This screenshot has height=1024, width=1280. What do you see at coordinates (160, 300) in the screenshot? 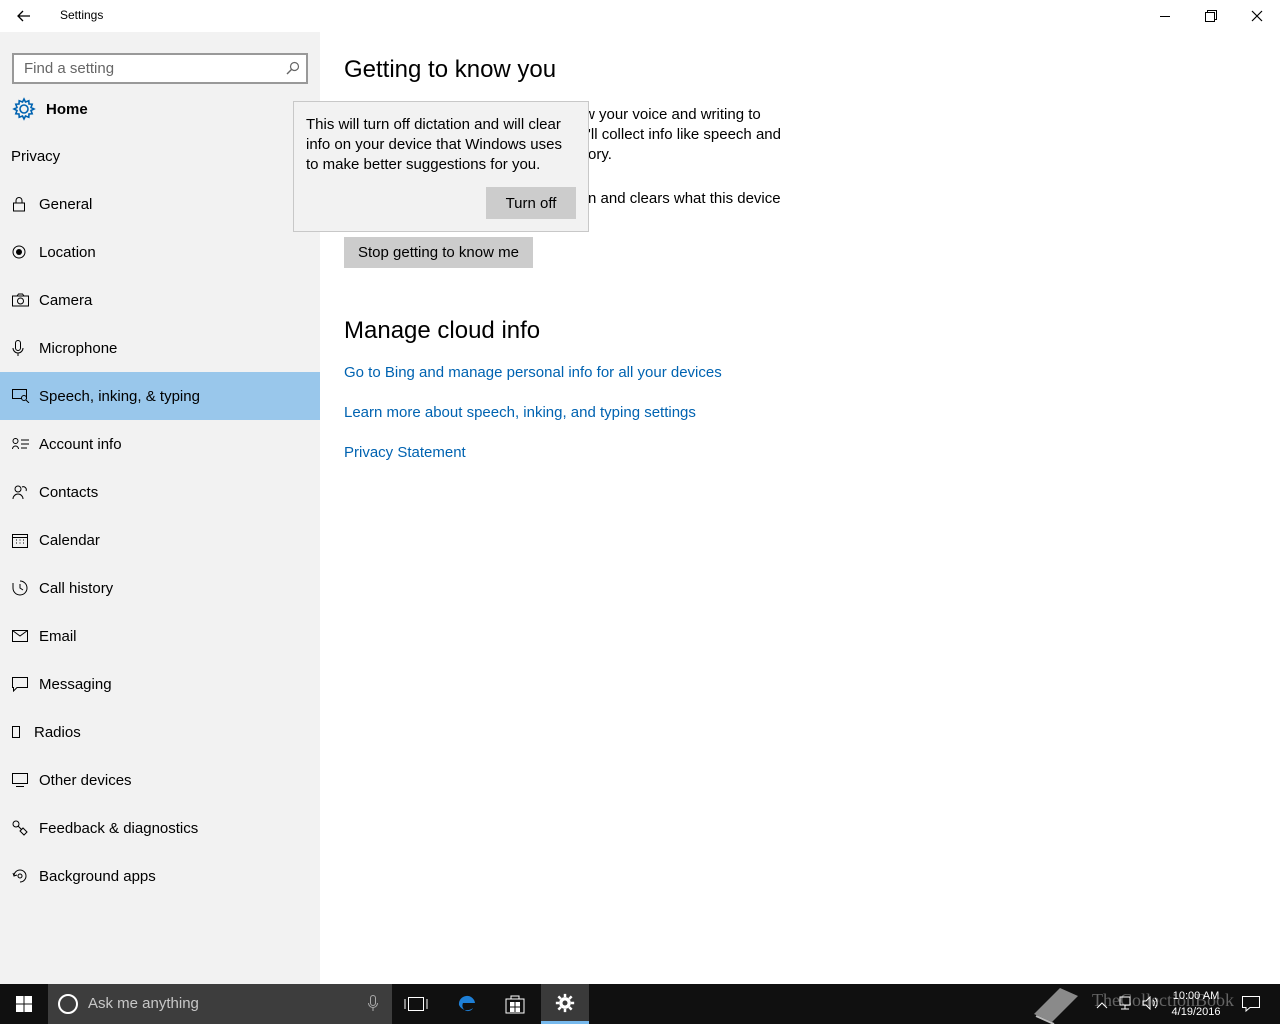
I see `sidebar-item-camera: Camera` at bounding box center [160, 300].